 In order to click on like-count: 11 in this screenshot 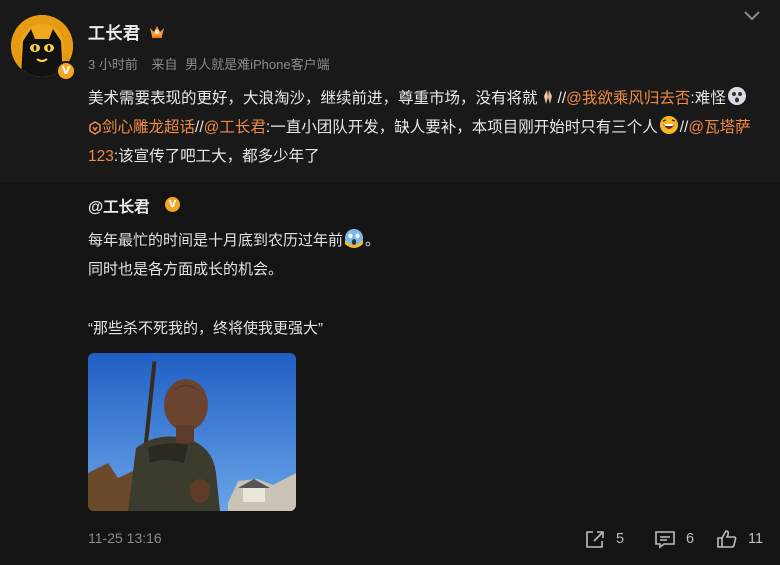, I will do `click(756, 539)`.